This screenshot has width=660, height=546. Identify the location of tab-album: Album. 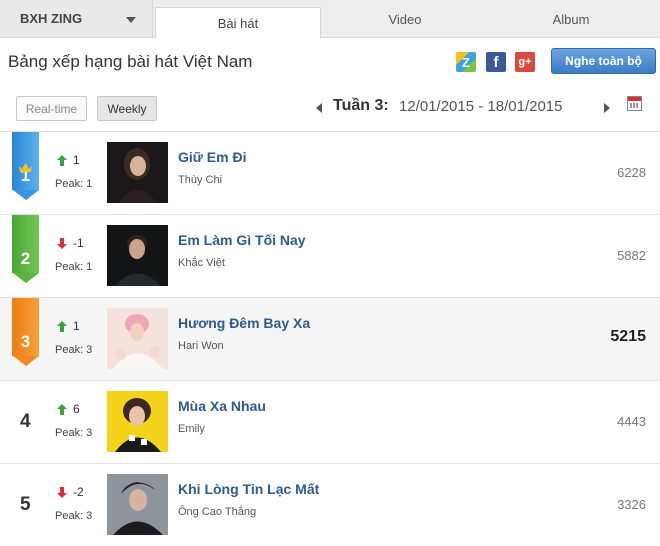
(571, 19).